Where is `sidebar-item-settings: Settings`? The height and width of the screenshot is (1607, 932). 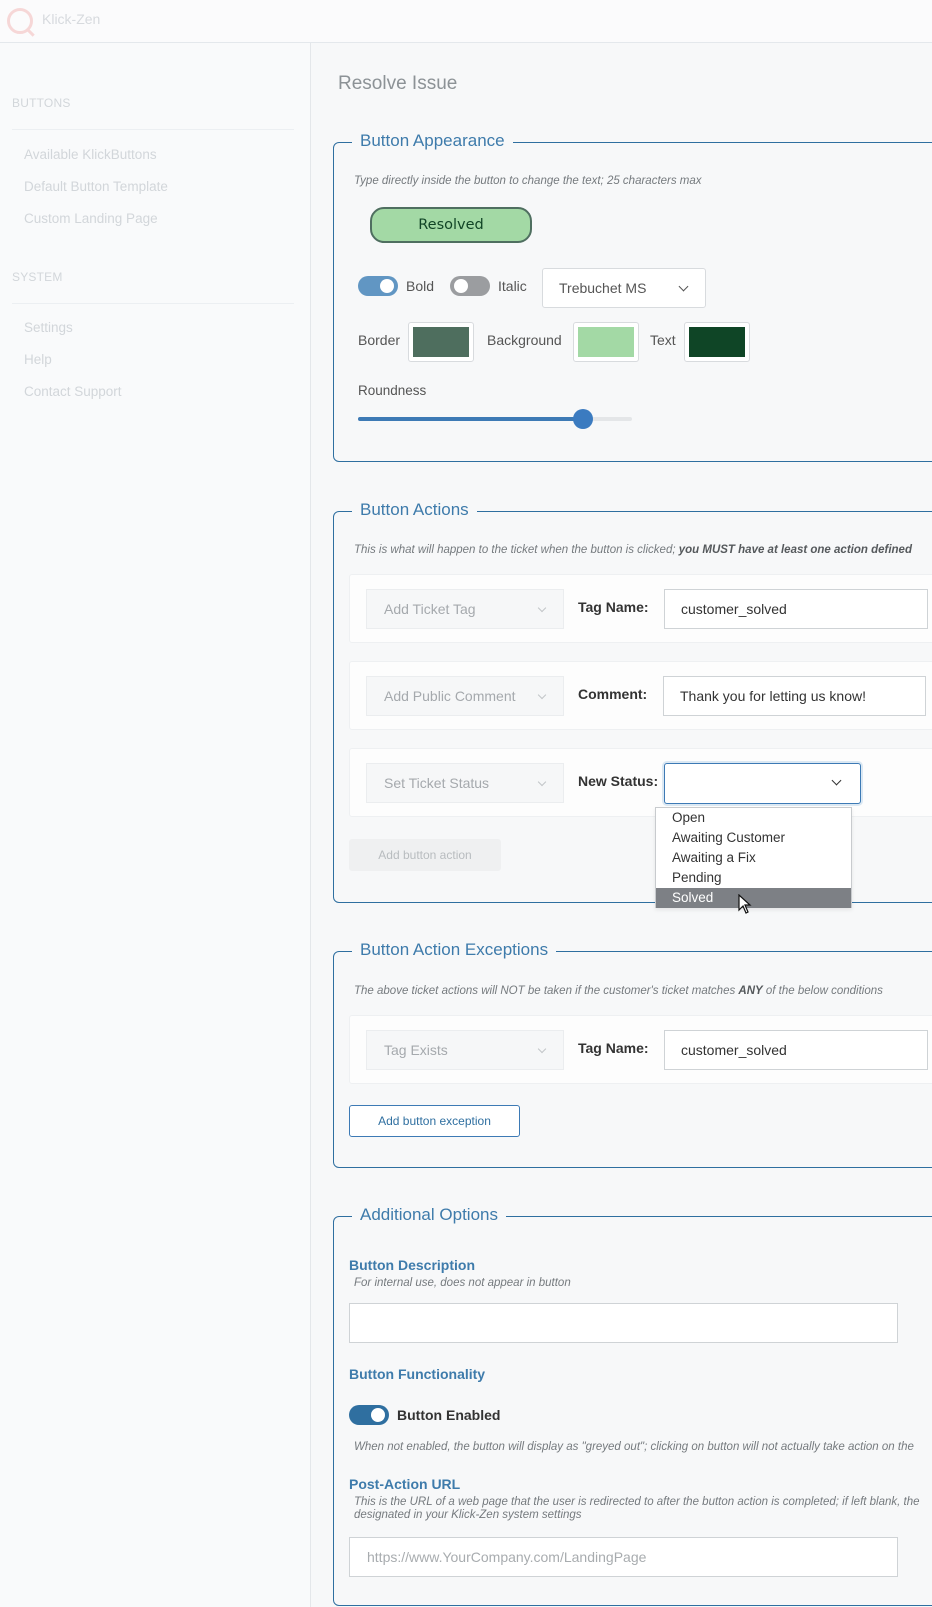
sidebar-item-settings: Settings is located at coordinates (48, 327).